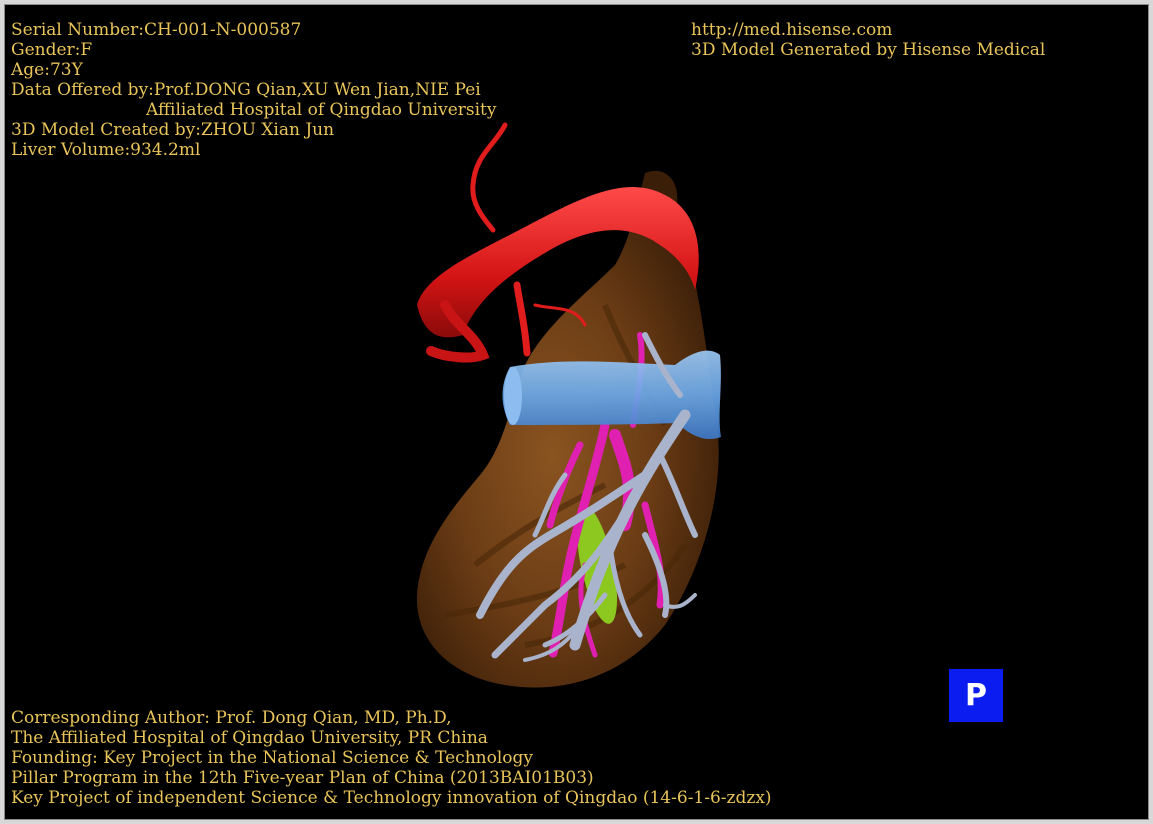 The image size is (1153, 824). What do you see at coordinates (47, 70) in the screenshot?
I see `age: Age:73Y` at bounding box center [47, 70].